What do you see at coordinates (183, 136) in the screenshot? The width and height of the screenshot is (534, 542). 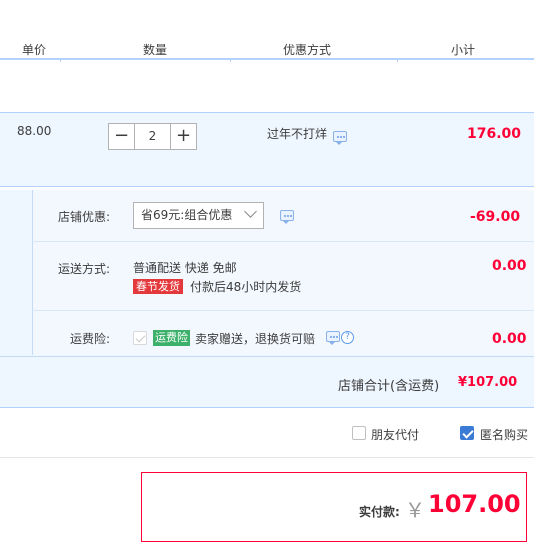 I see `quantity-plus-button: +` at bounding box center [183, 136].